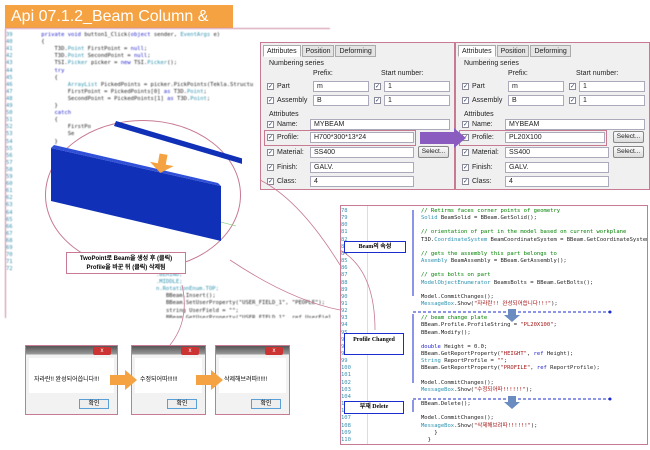  Describe the element at coordinates (9, 184) in the screenshot. I see `line-number: 60` at that location.